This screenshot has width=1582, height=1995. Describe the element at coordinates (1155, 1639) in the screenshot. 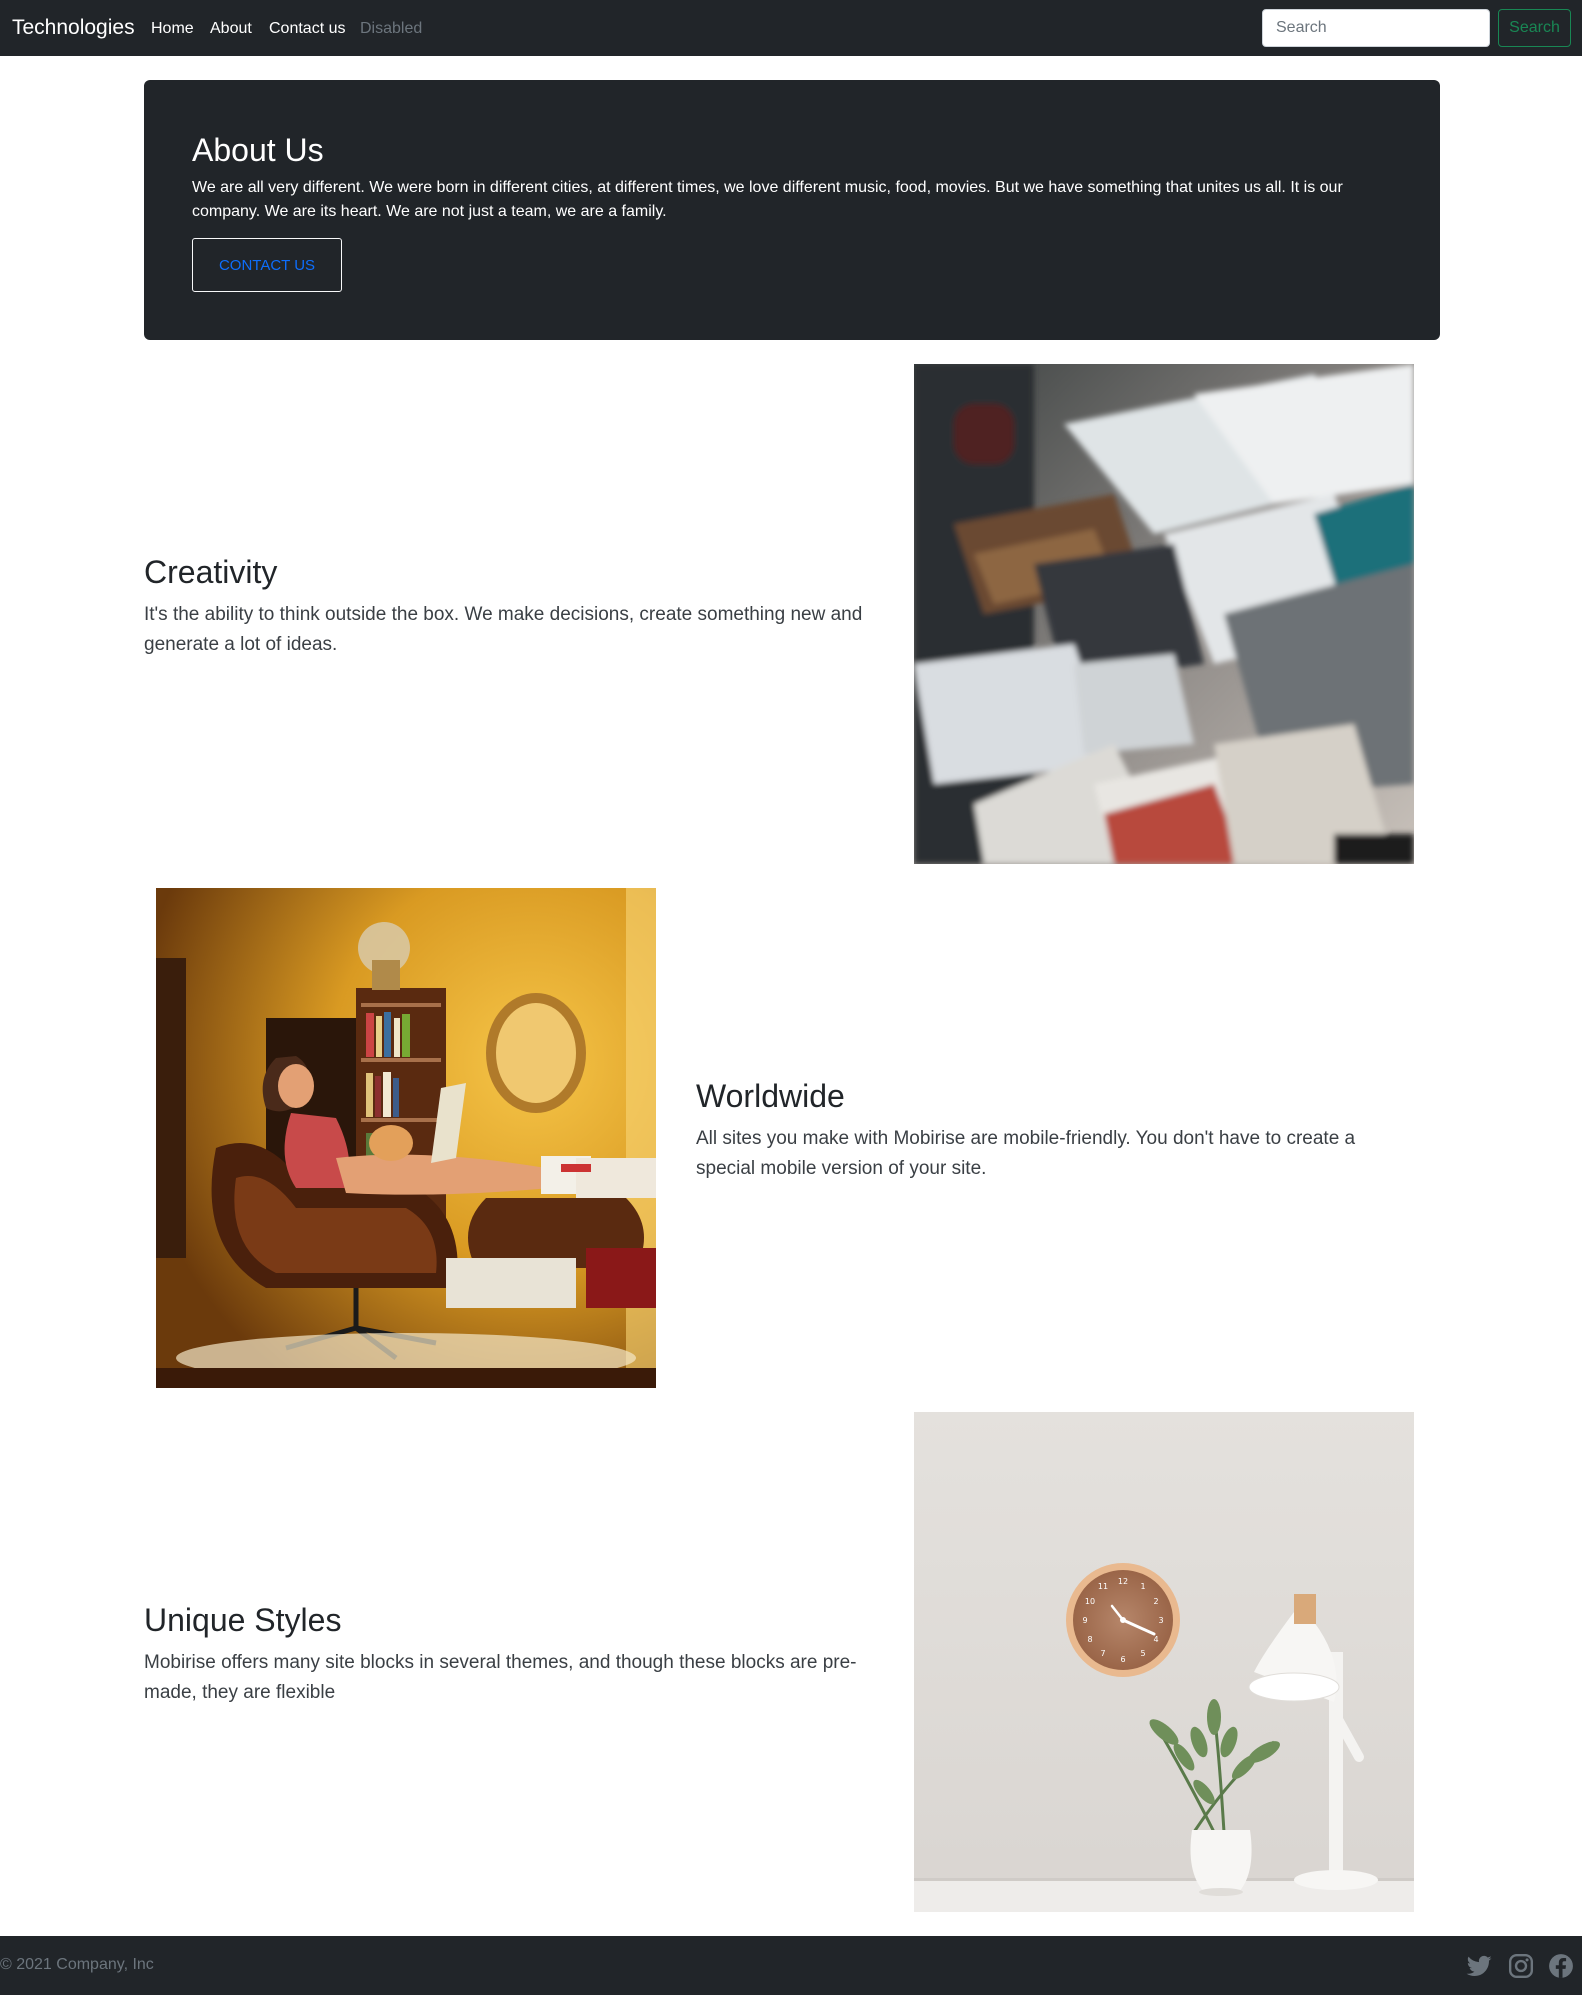

I see `clock-number: 4` at that location.